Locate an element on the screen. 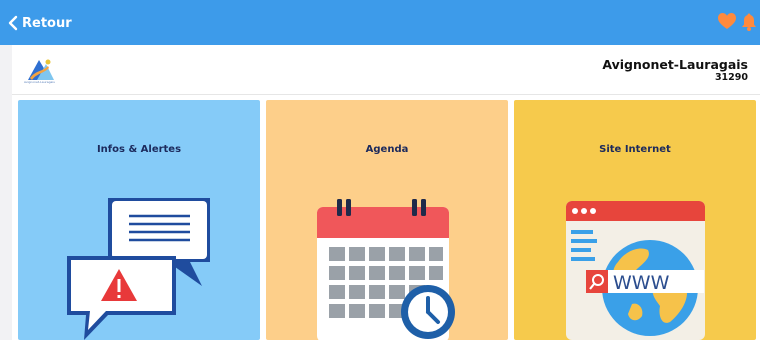 Image resolution: width=760 pixels, height=340 pixels. tile-label: Agenda is located at coordinates (387, 149).